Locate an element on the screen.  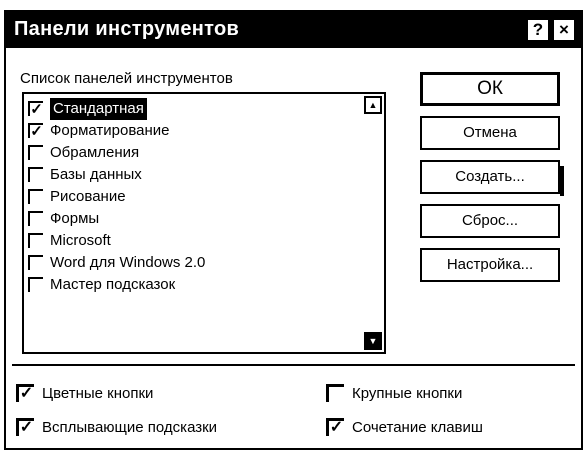
list-item-label: Microsoft is located at coordinates (80, 240).